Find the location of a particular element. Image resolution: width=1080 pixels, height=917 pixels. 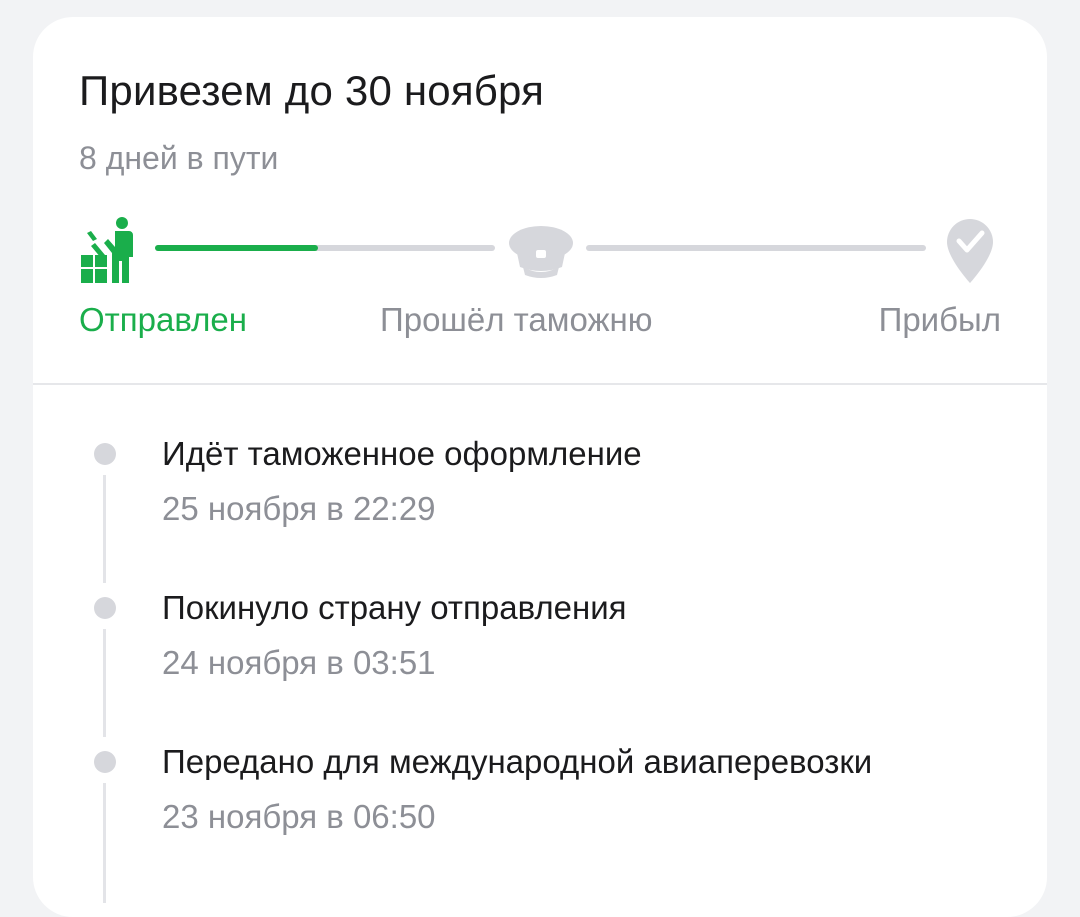

event-title: Идёт таможенное оформление is located at coordinates (402, 453).